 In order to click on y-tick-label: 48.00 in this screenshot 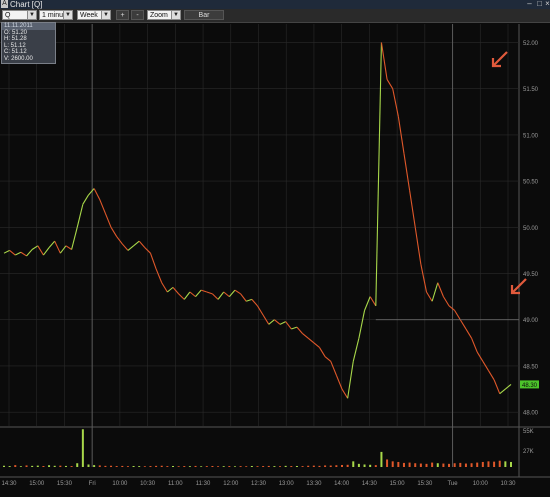, I will do `click(531, 414)`.